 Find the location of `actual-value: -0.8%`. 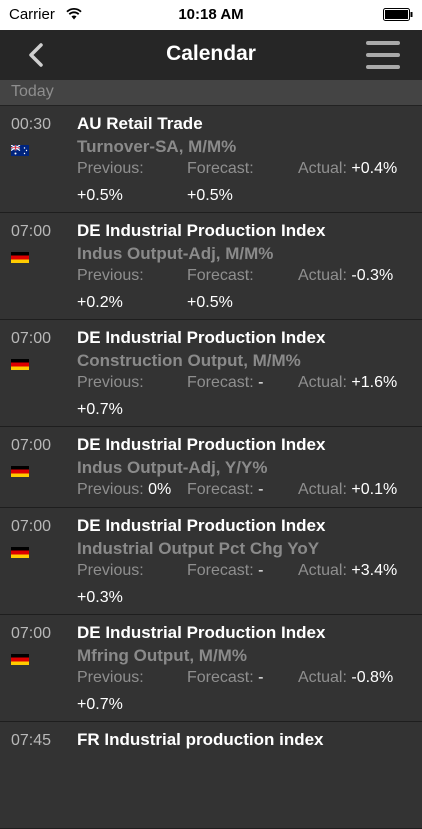

actual-value: -0.8% is located at coordinates (372, 677).